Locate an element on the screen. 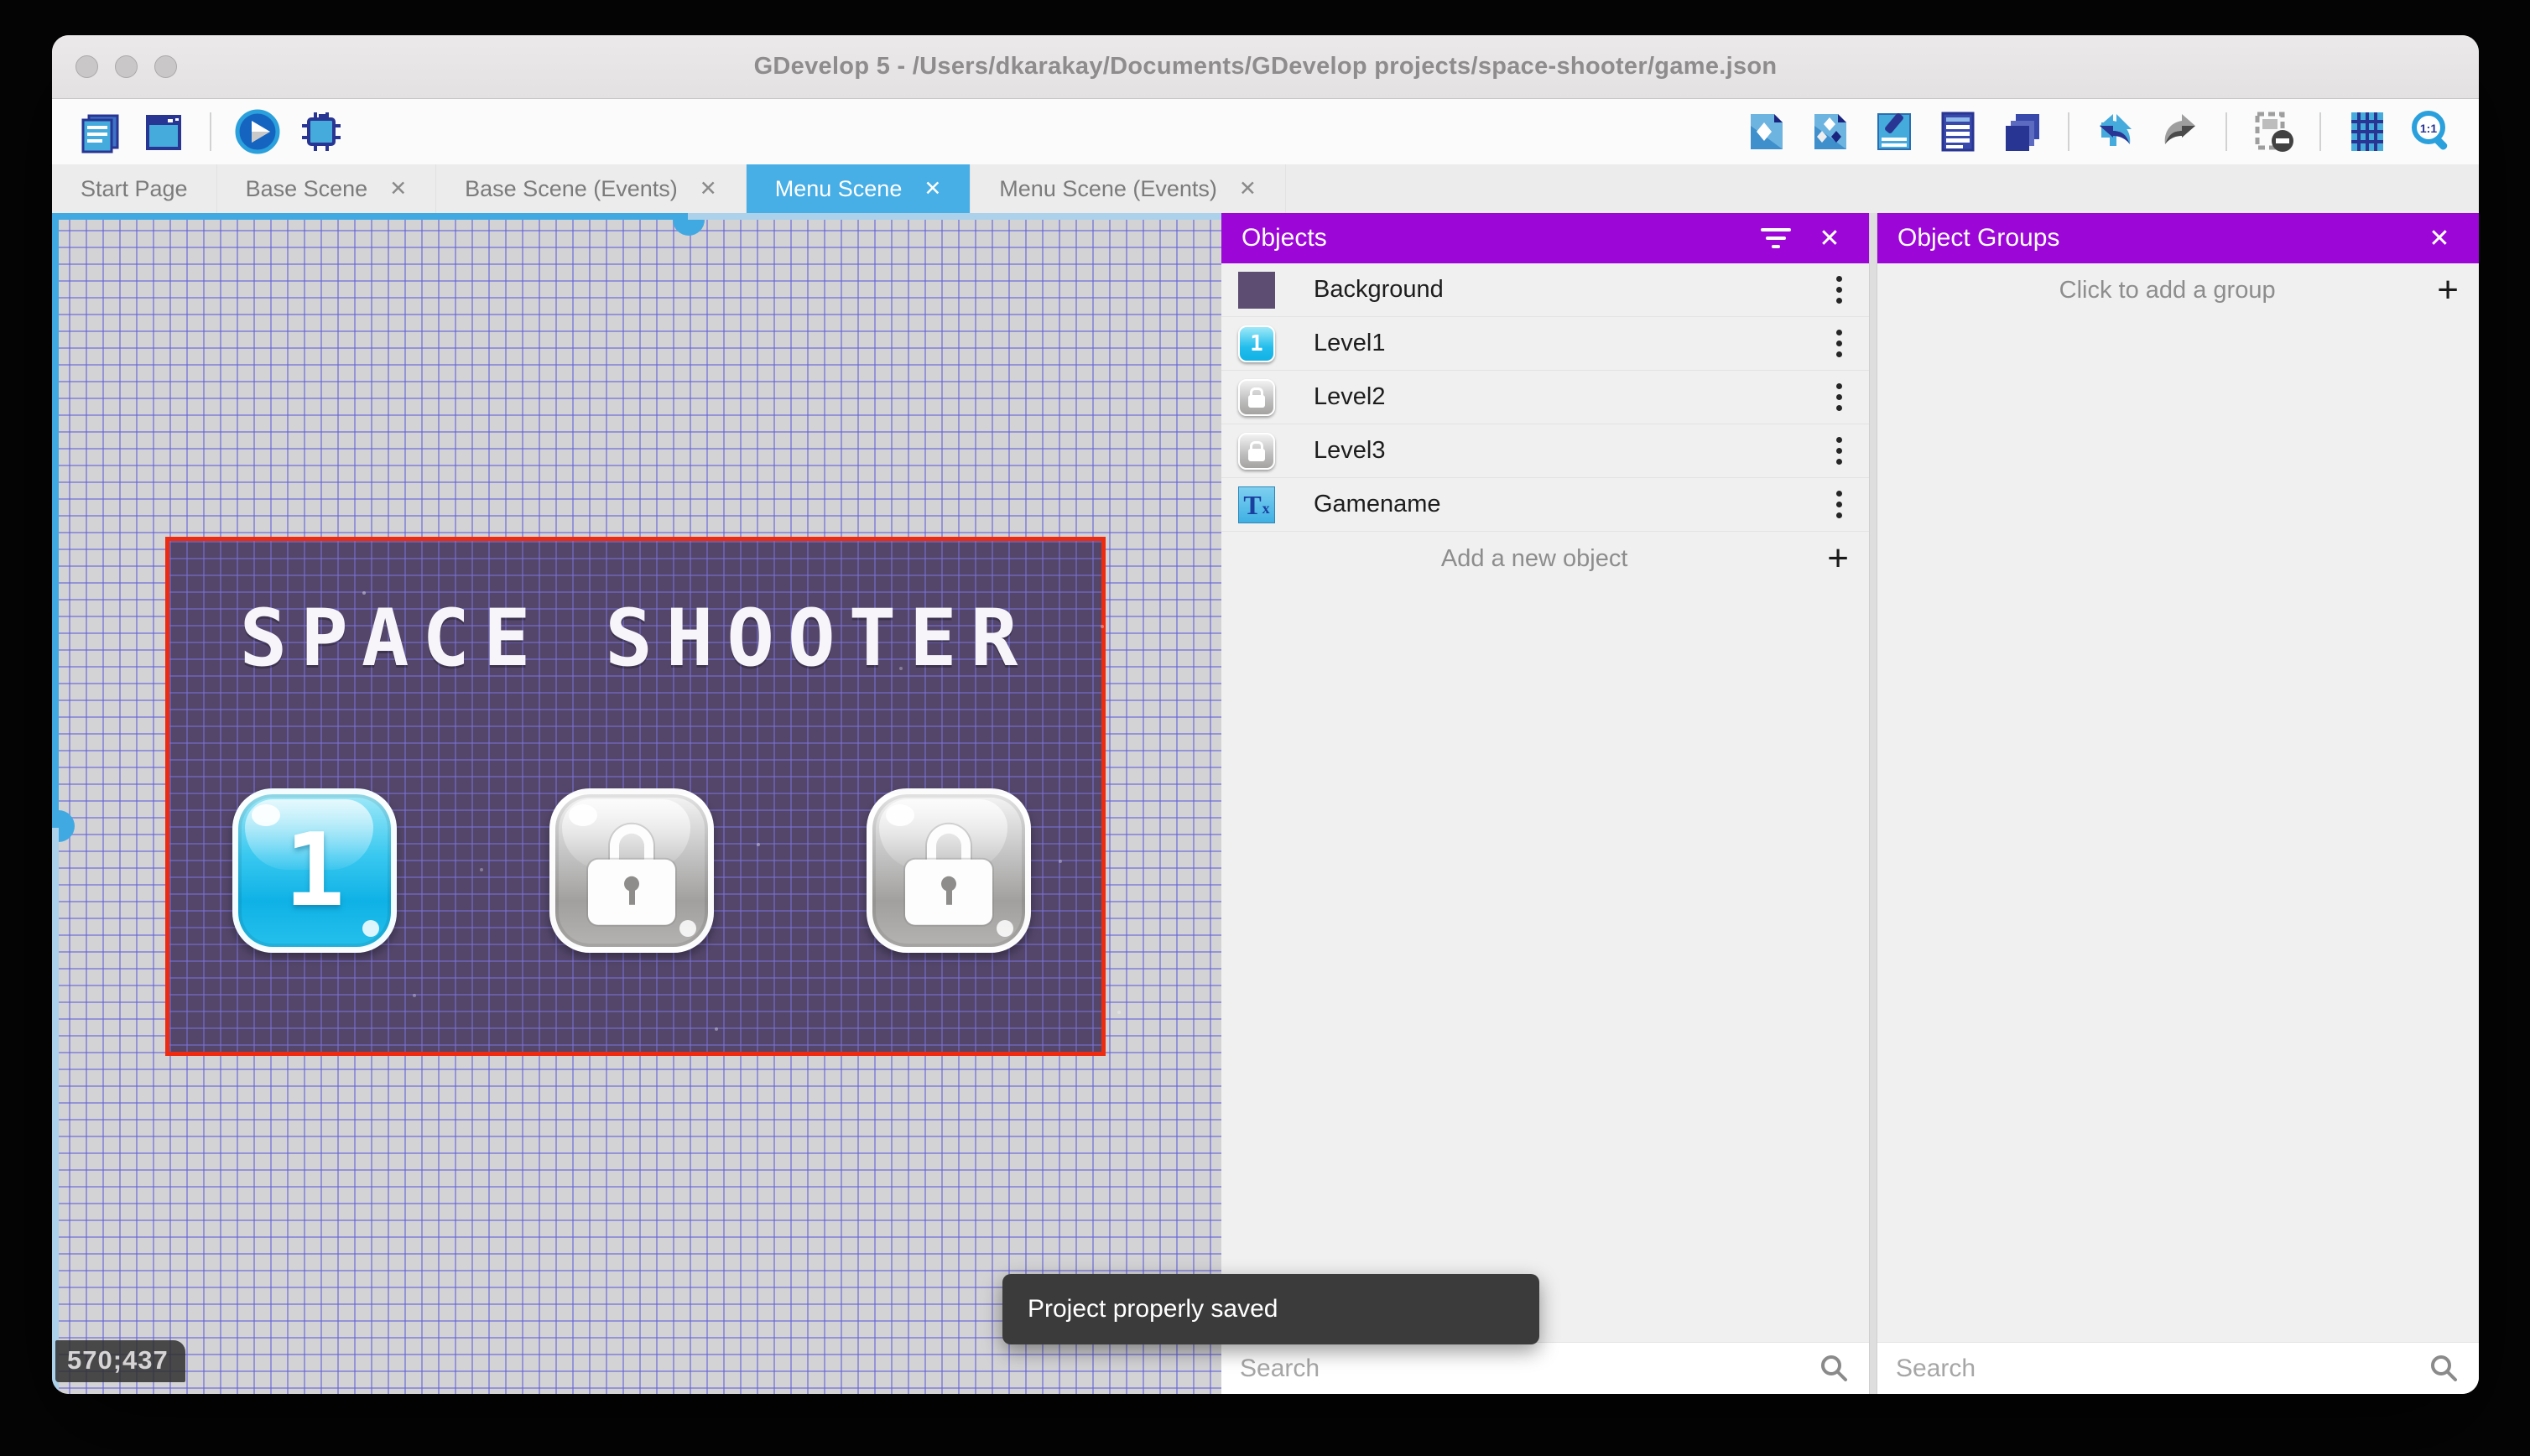 This screenshot has height=1456, width=2530. object-row-level1: 1 Level1 is located at coordinates (1545, 344).